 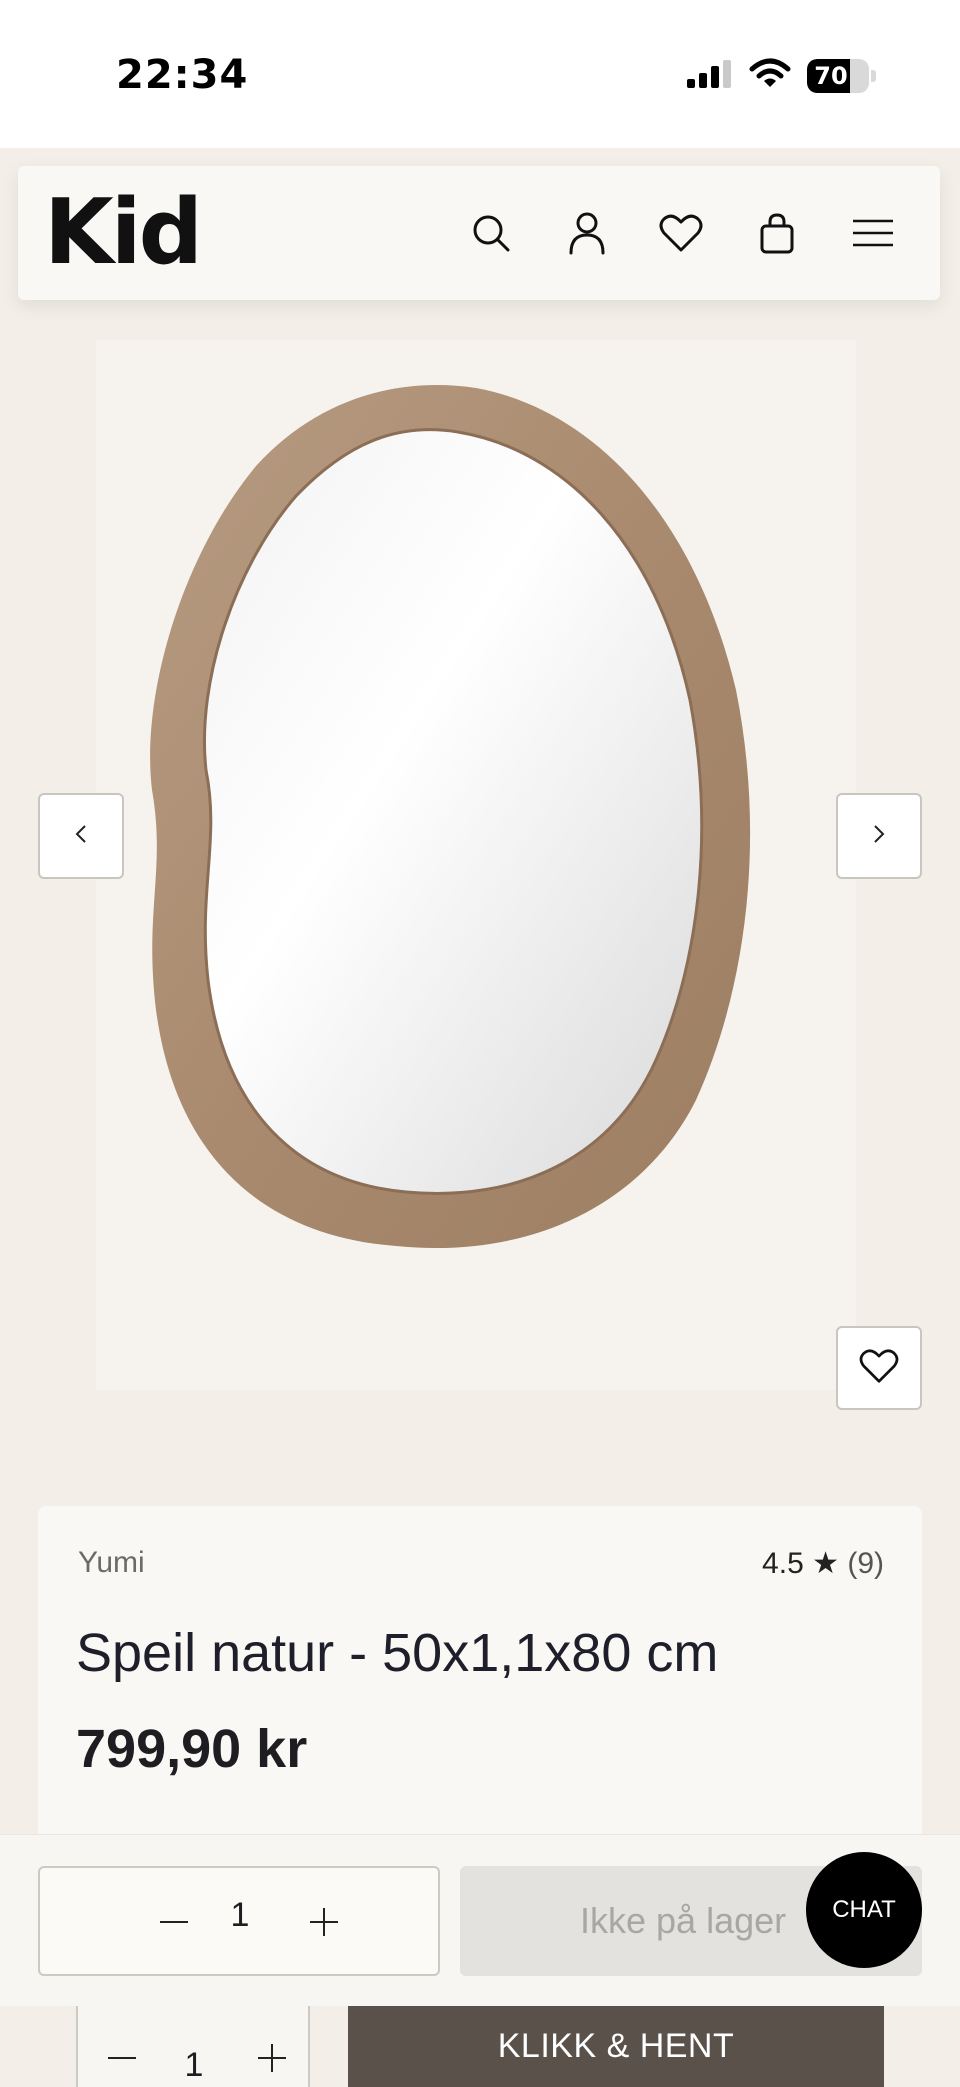 I want to click on add-to-wishlist-button, so click(x=879, y=1368).